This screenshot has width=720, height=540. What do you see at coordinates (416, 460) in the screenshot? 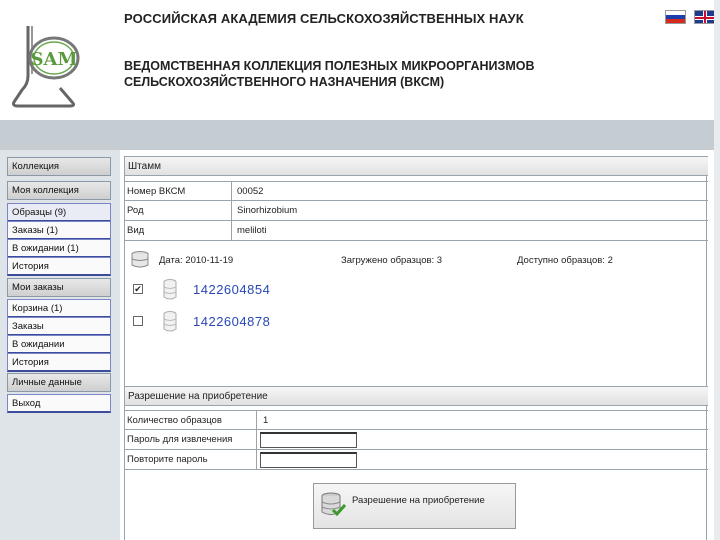
I see `repeat-password-row: Повторите пароль` at bounding box center [416, 460].